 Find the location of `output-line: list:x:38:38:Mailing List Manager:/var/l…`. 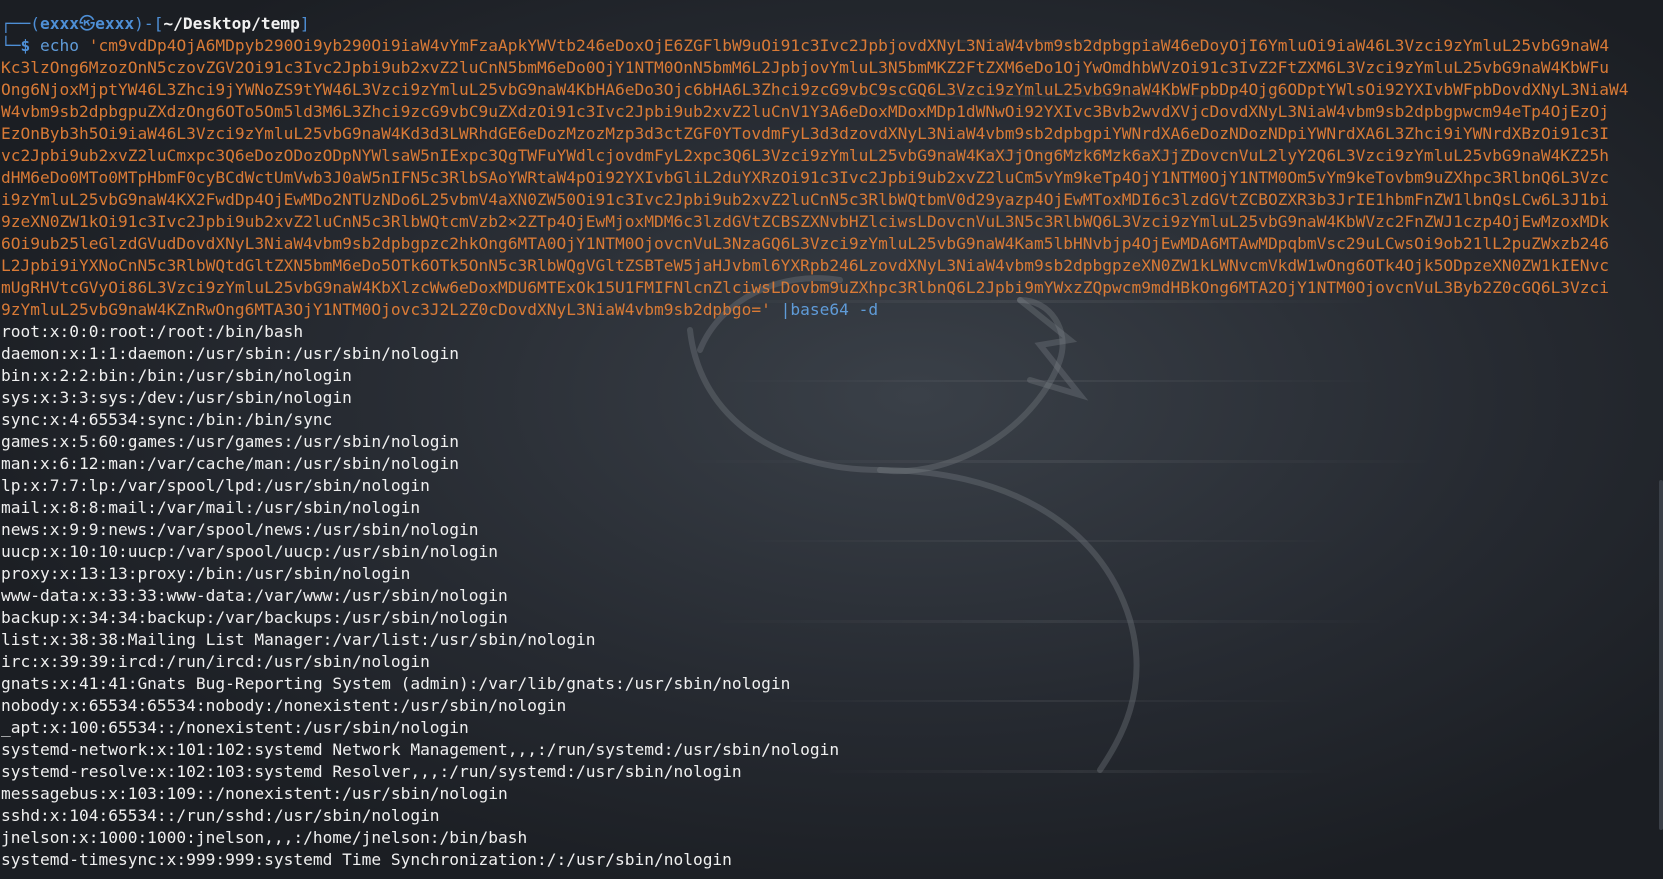

output-line: list:x:38:38:Mailing List Manager:/var/l… is located at coordinates (298, 639).